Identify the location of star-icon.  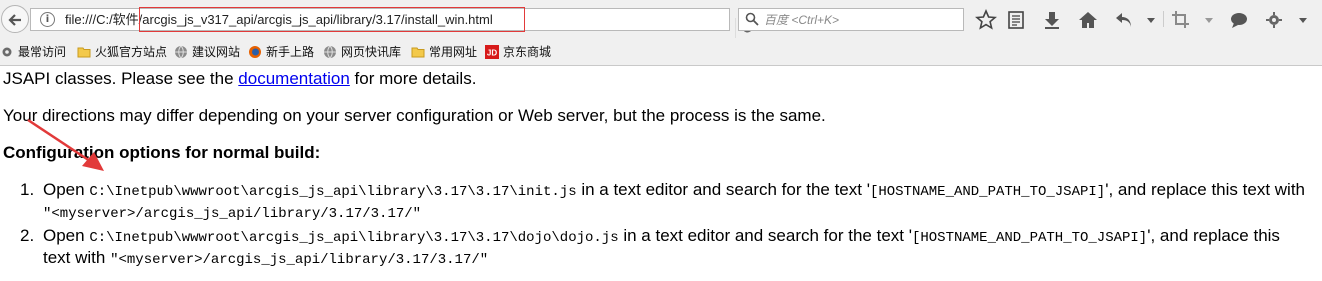
(986, 20).